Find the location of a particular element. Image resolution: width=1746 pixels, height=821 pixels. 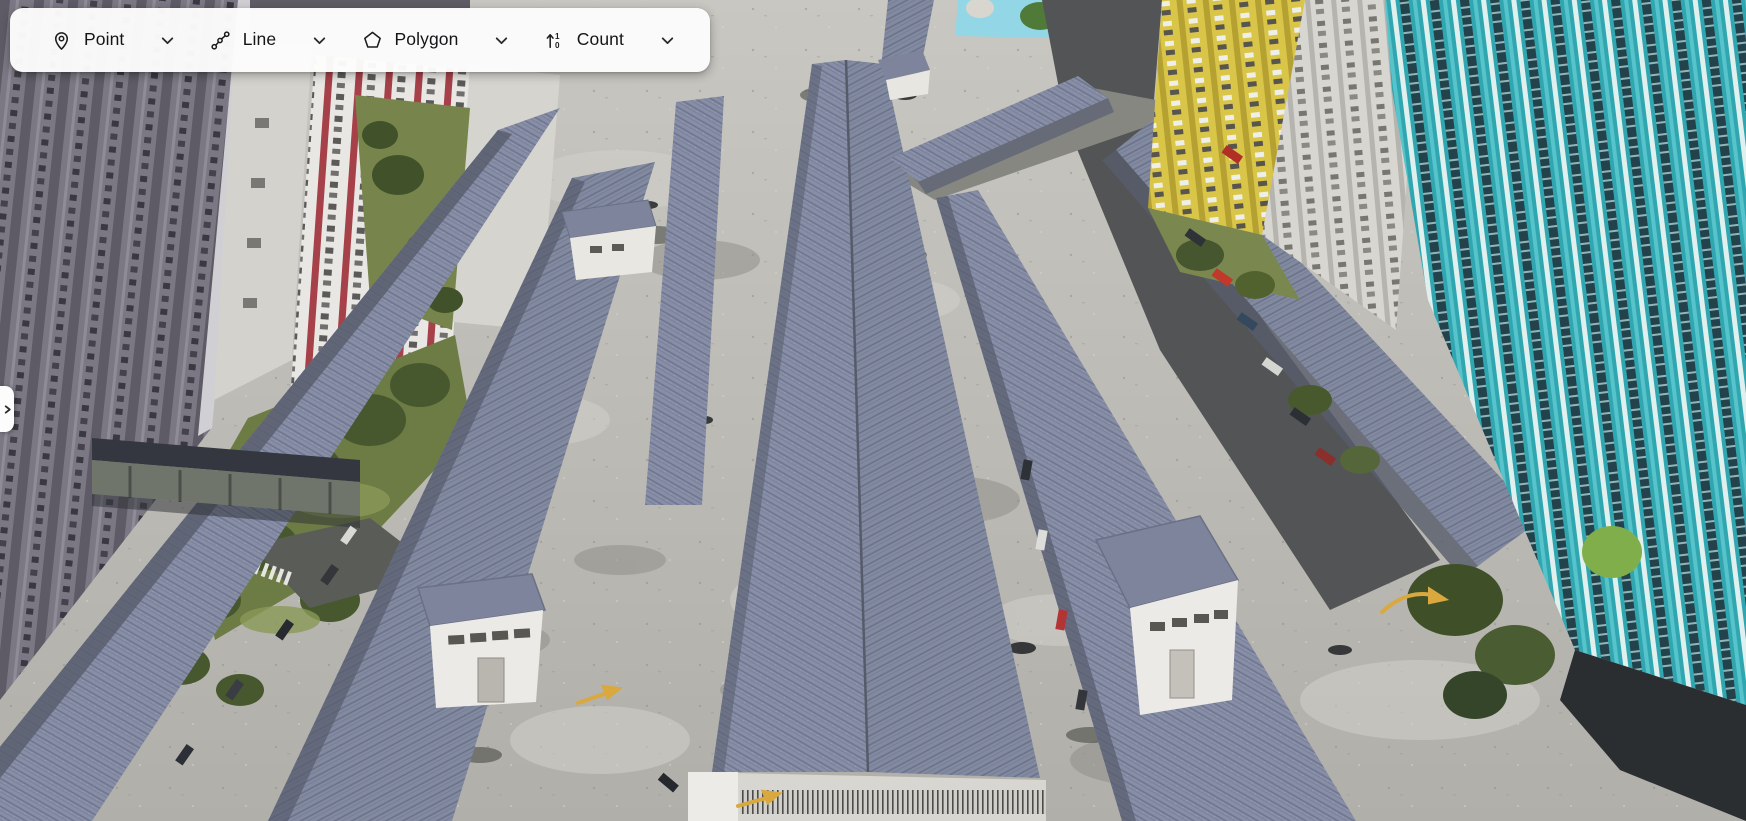

tool-point: Point is located at coordinates (113, 40).